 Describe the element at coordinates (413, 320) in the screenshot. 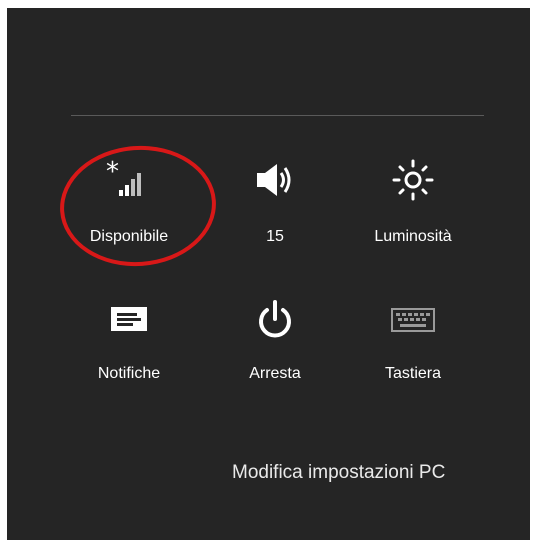

I see `keyboard-icon` at that location.